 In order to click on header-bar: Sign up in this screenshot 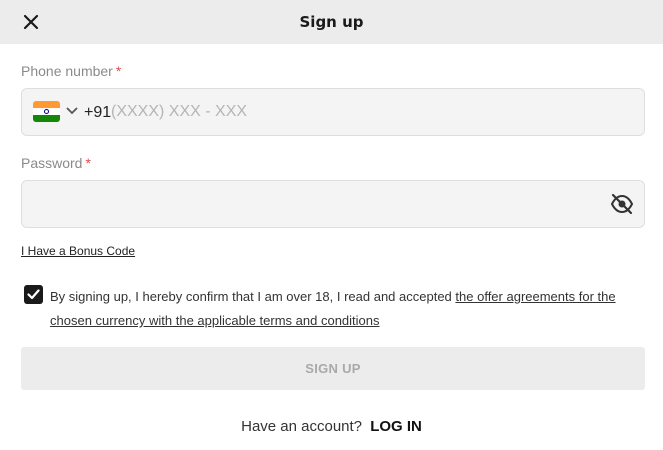, I will do `click(331, 22)`.